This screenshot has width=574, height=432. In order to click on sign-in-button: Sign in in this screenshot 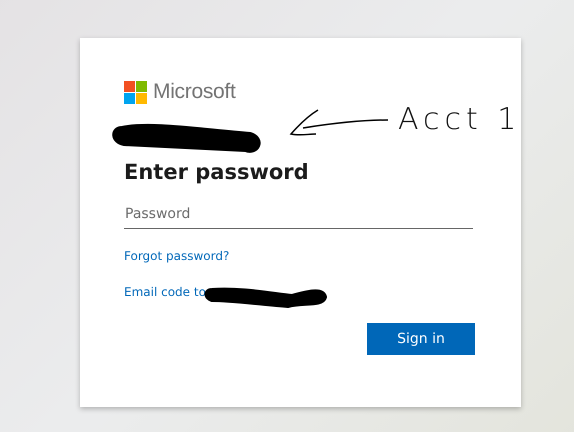, I will do `click(421, 339)`.